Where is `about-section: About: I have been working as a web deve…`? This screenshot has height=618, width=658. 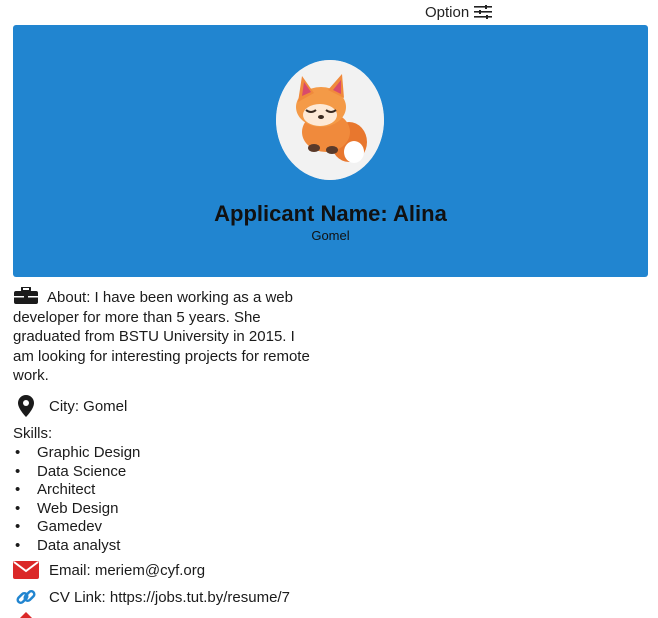 about-section: About: I have been working as a web deve… is located at coordinates (165, 336).